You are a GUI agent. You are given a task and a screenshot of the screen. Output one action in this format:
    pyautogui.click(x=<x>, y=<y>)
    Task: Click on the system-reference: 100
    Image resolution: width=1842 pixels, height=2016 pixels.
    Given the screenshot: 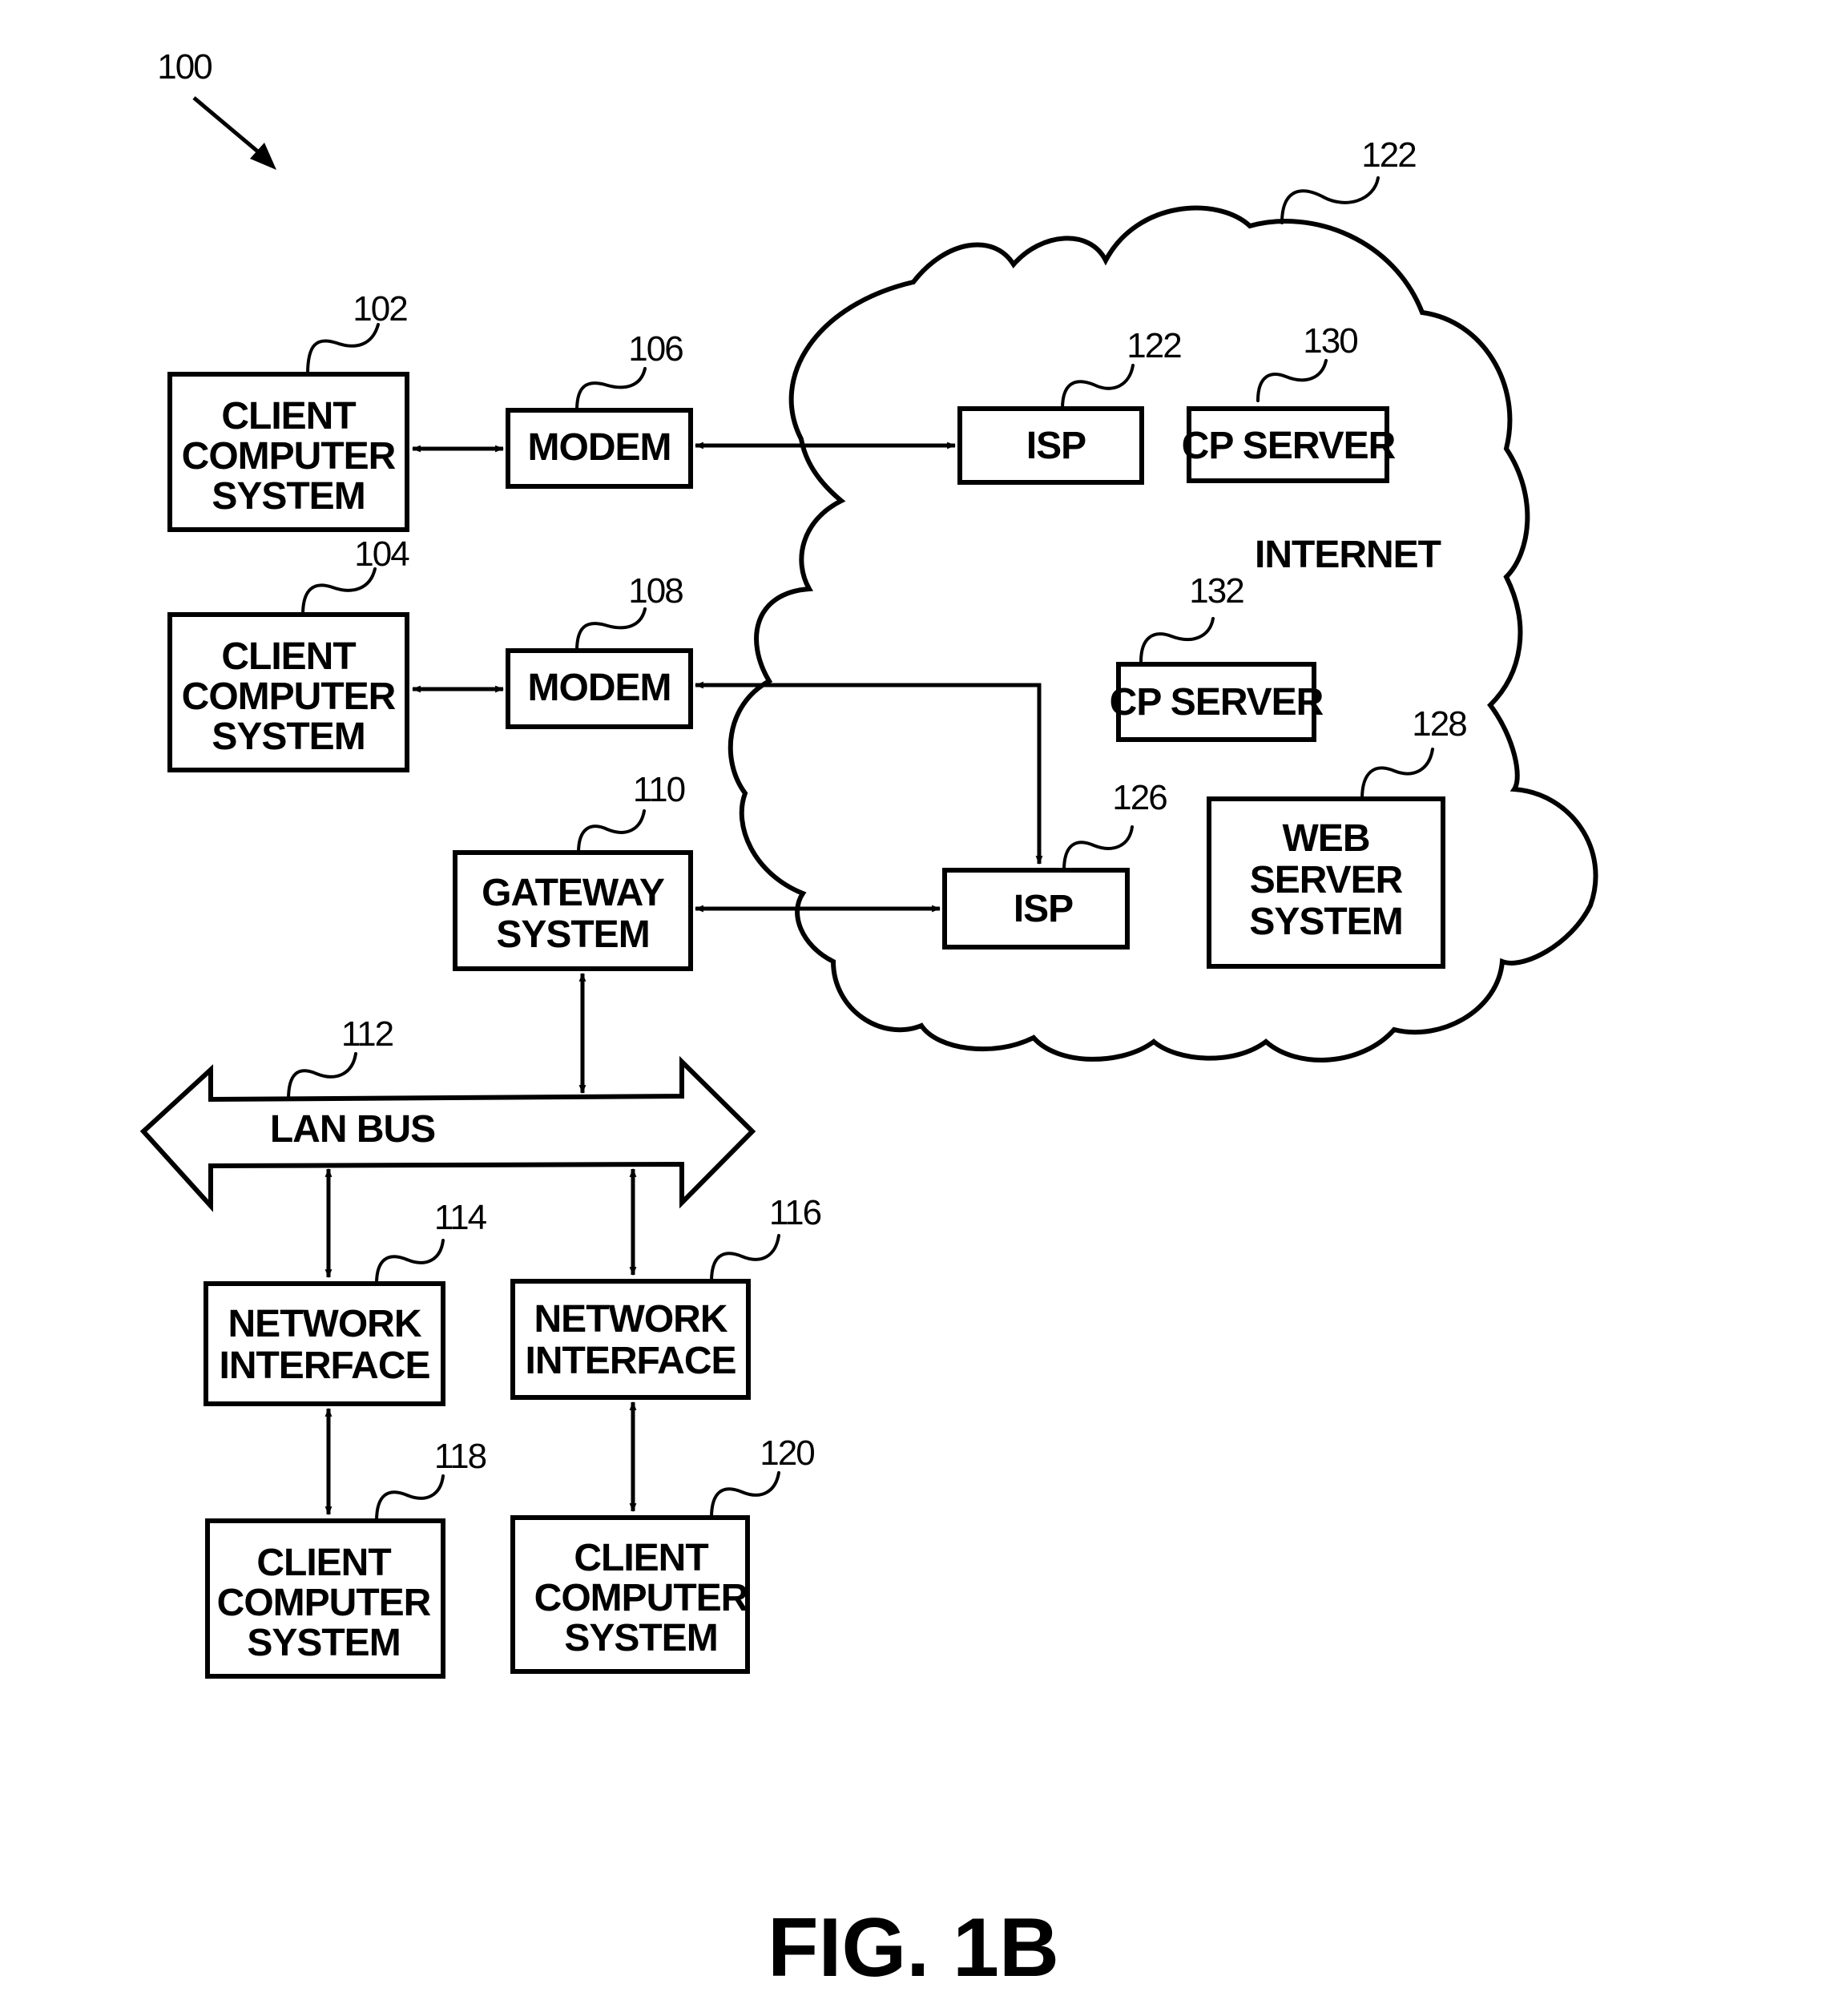 What is the action you would take?
    pyautogui.click(x=217, y=109)
    